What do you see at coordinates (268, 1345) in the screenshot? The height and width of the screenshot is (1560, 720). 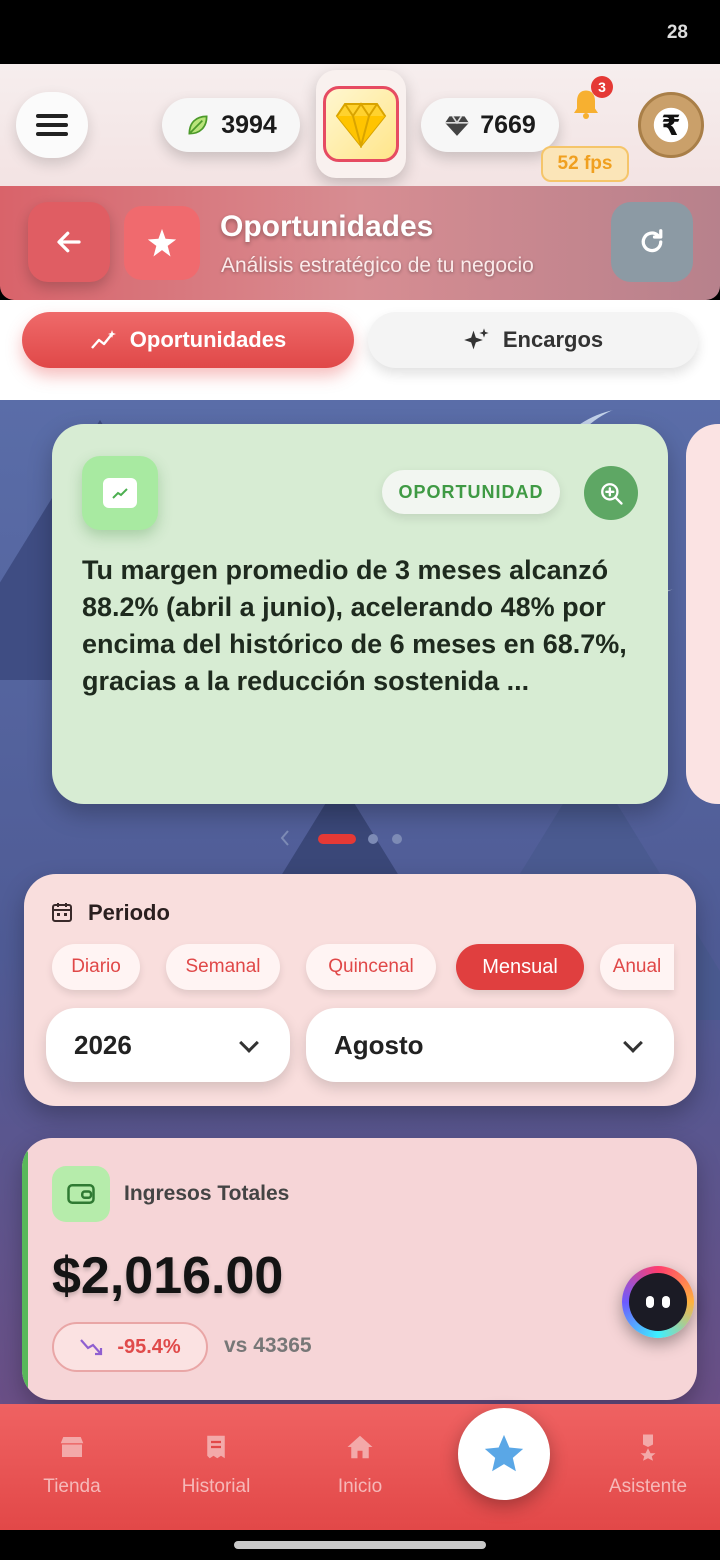 I see `income-comparison: vs 43365` at bounding box center [268, 1345].